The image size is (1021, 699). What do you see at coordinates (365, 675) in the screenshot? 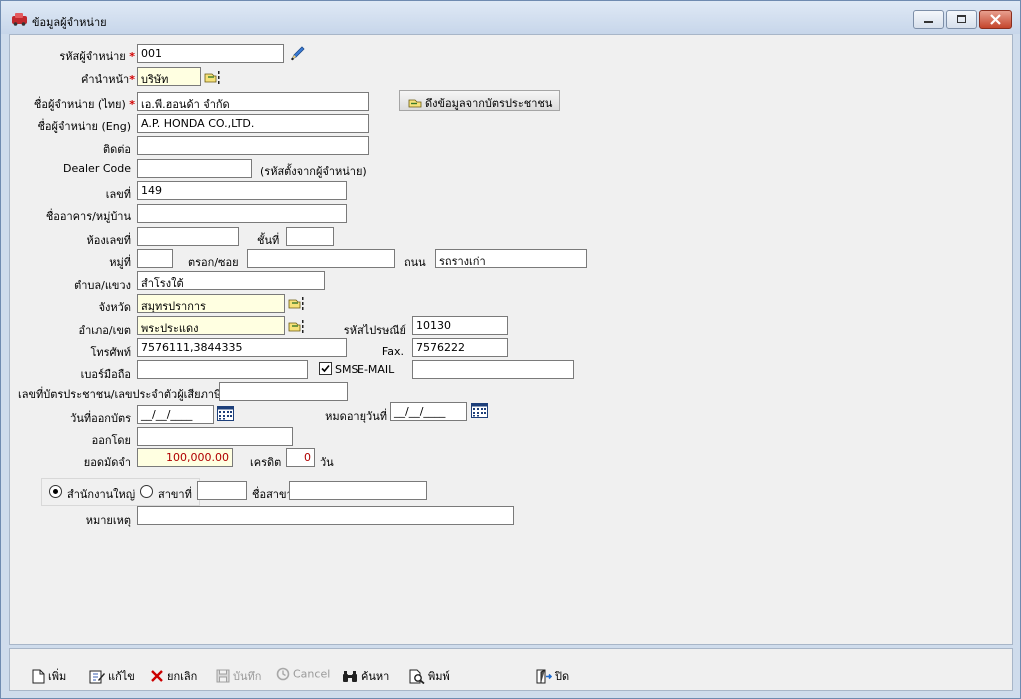
I see `search-button: ค้นหา` at bounding box center [365, 675].